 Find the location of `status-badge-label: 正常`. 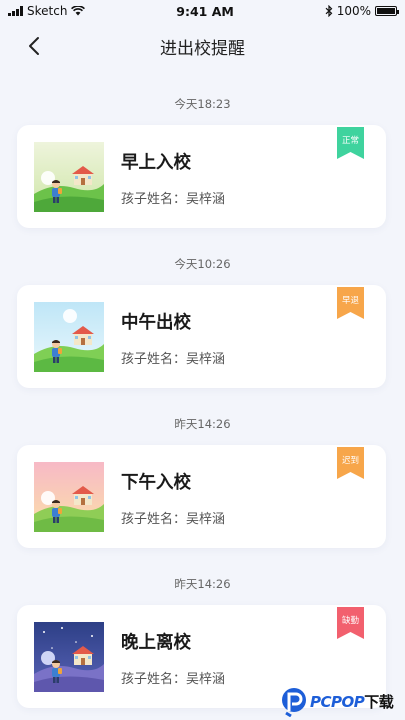

status-badge-label: 正常 is located at coordinates (350, 141).